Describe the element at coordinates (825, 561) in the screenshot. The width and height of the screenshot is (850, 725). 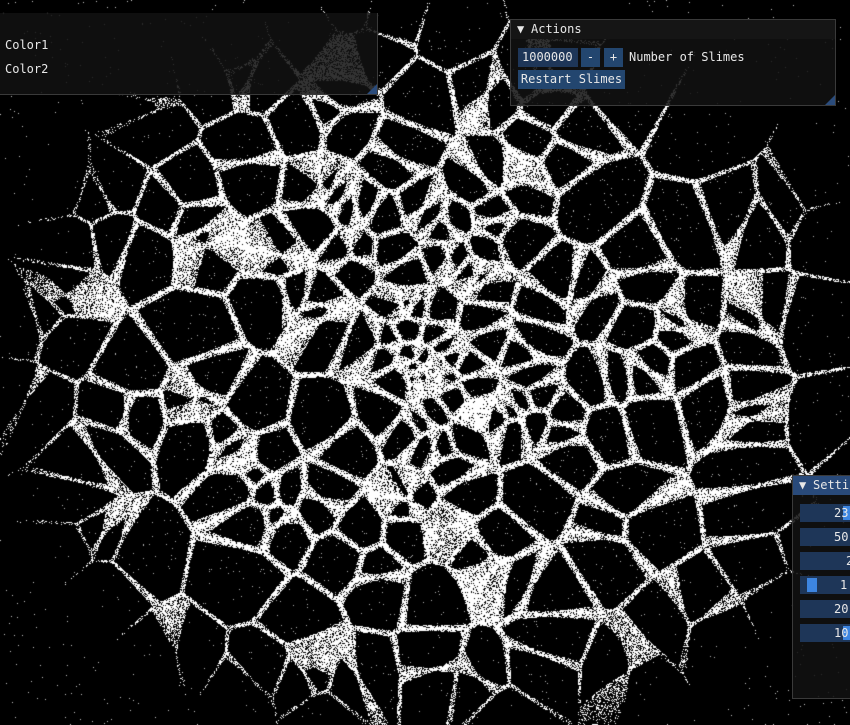
I see `settings-slider-3: 2` at that location.